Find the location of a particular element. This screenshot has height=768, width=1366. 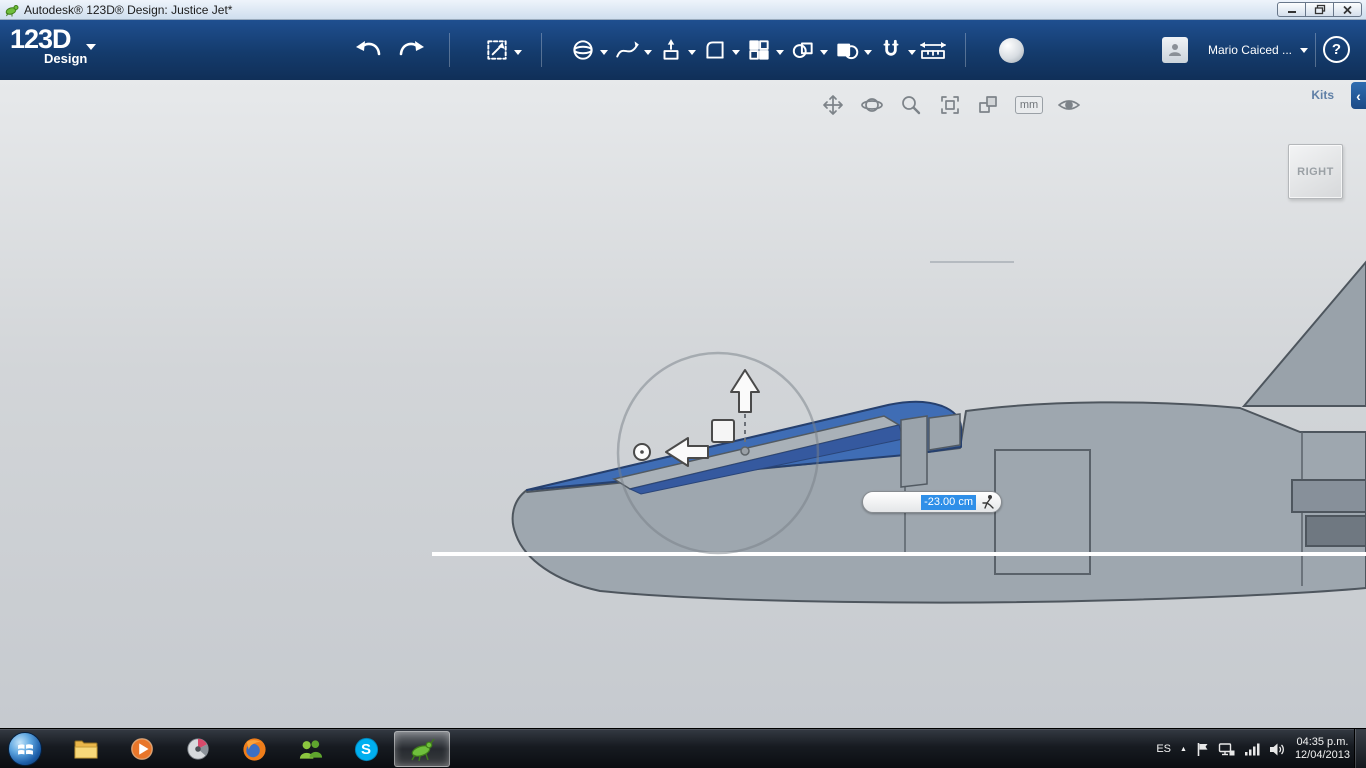

construct-extrude-icon is located at coordinates (671, 49).